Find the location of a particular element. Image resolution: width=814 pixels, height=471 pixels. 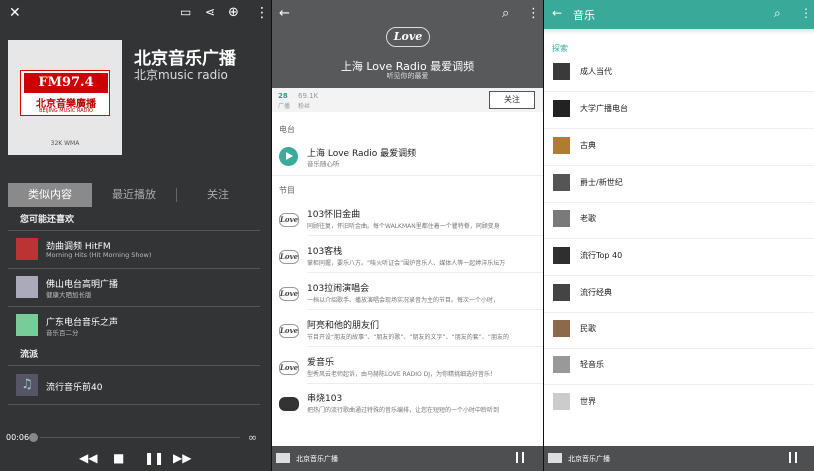

logo-english: BEIJING MUSIC RADIO is located at coordinates (66, 111).